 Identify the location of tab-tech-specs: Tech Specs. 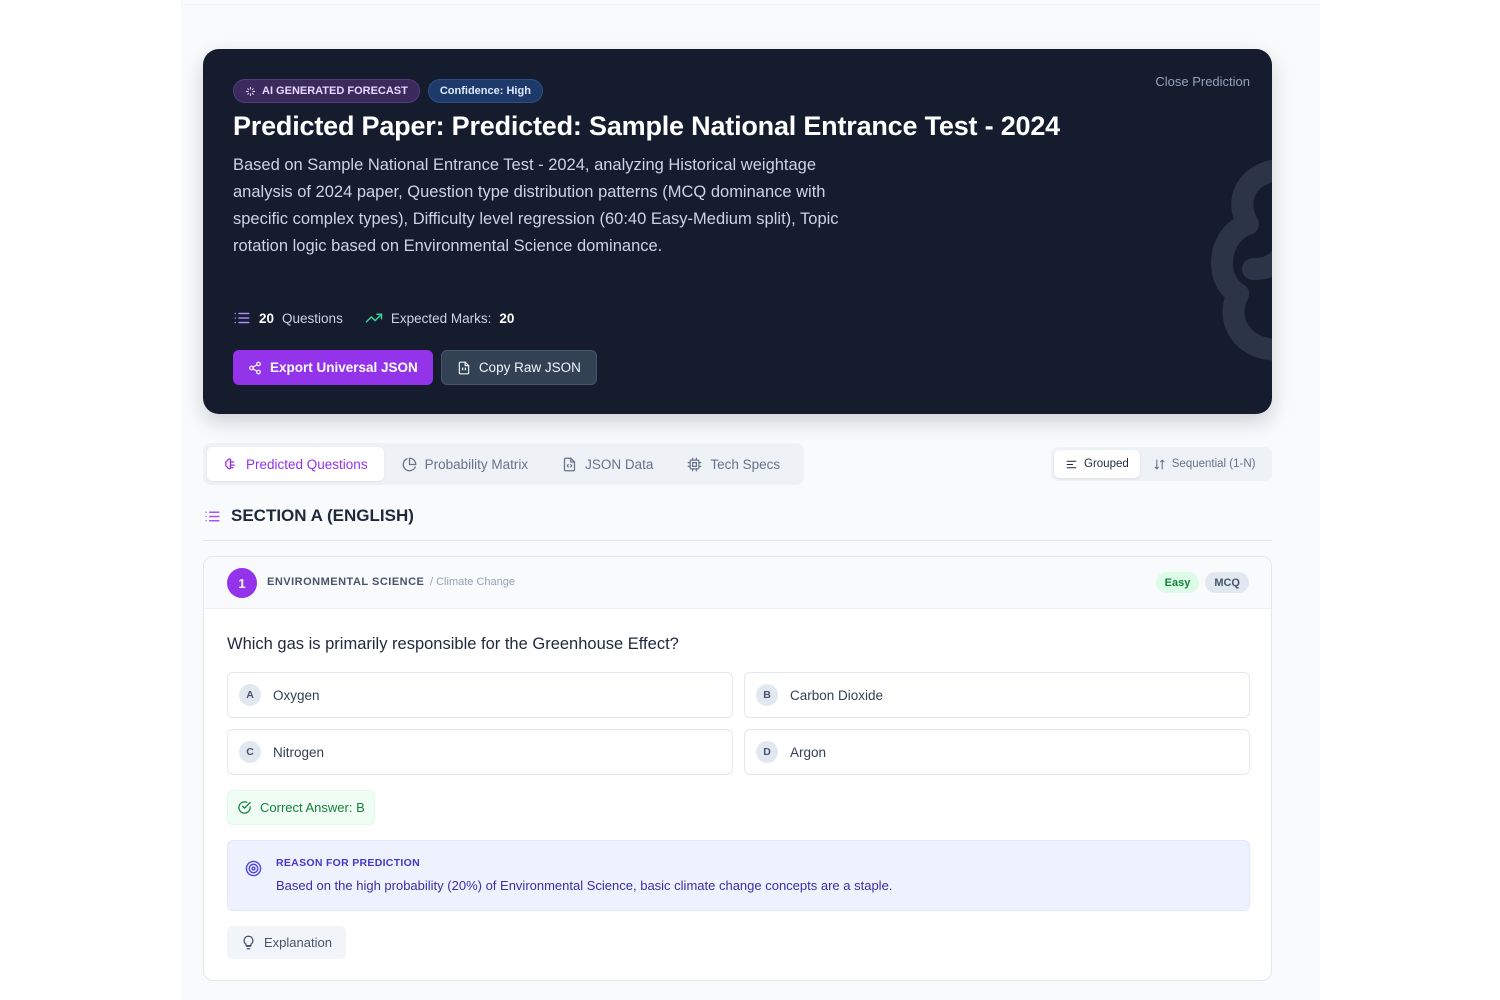
(733, 464).